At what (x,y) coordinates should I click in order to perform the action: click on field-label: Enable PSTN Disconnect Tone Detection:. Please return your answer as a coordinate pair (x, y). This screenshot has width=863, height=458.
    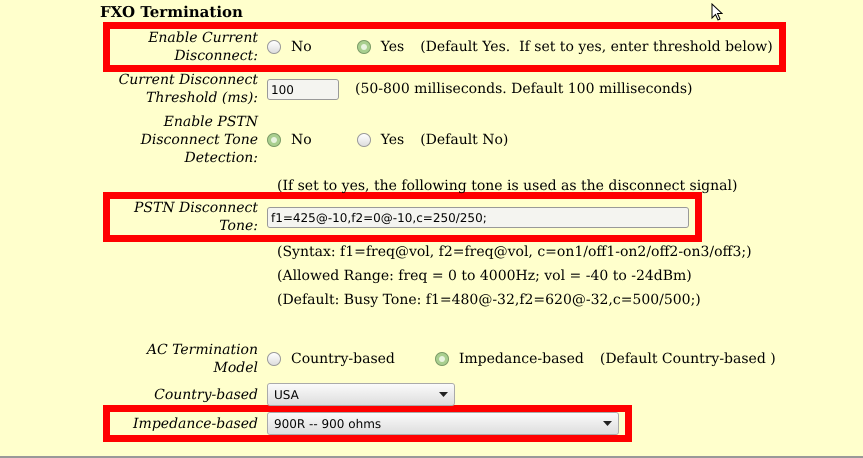
    Looking at the image, I should click on (199, 140).